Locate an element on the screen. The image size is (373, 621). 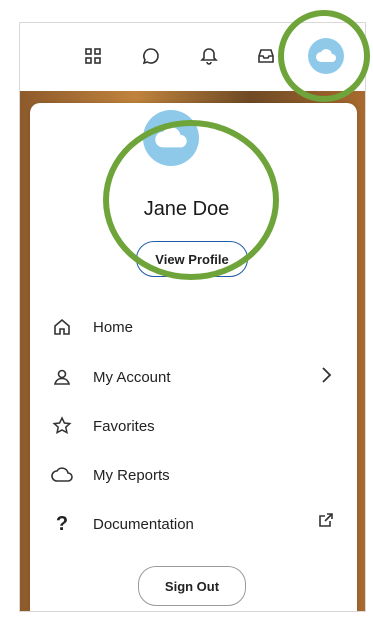
question-icon: ? is located at coordinates (62, 523).